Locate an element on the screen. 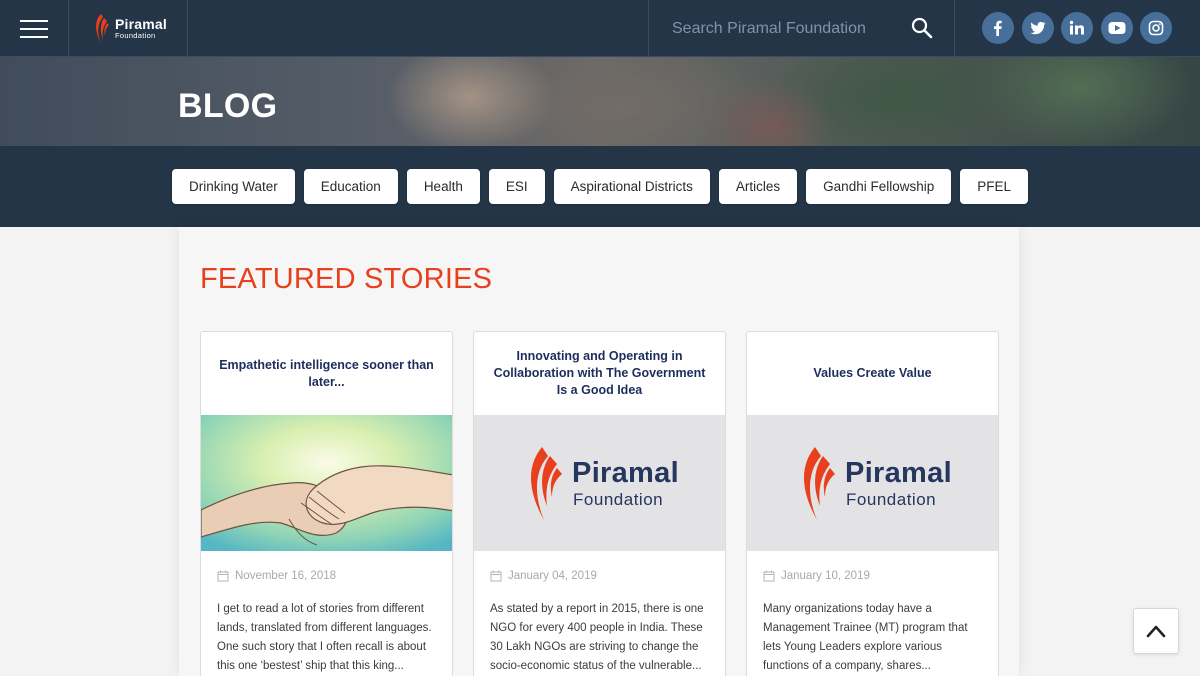  top-navbar: Piramal Foundation is located at coordinates (600, 28).